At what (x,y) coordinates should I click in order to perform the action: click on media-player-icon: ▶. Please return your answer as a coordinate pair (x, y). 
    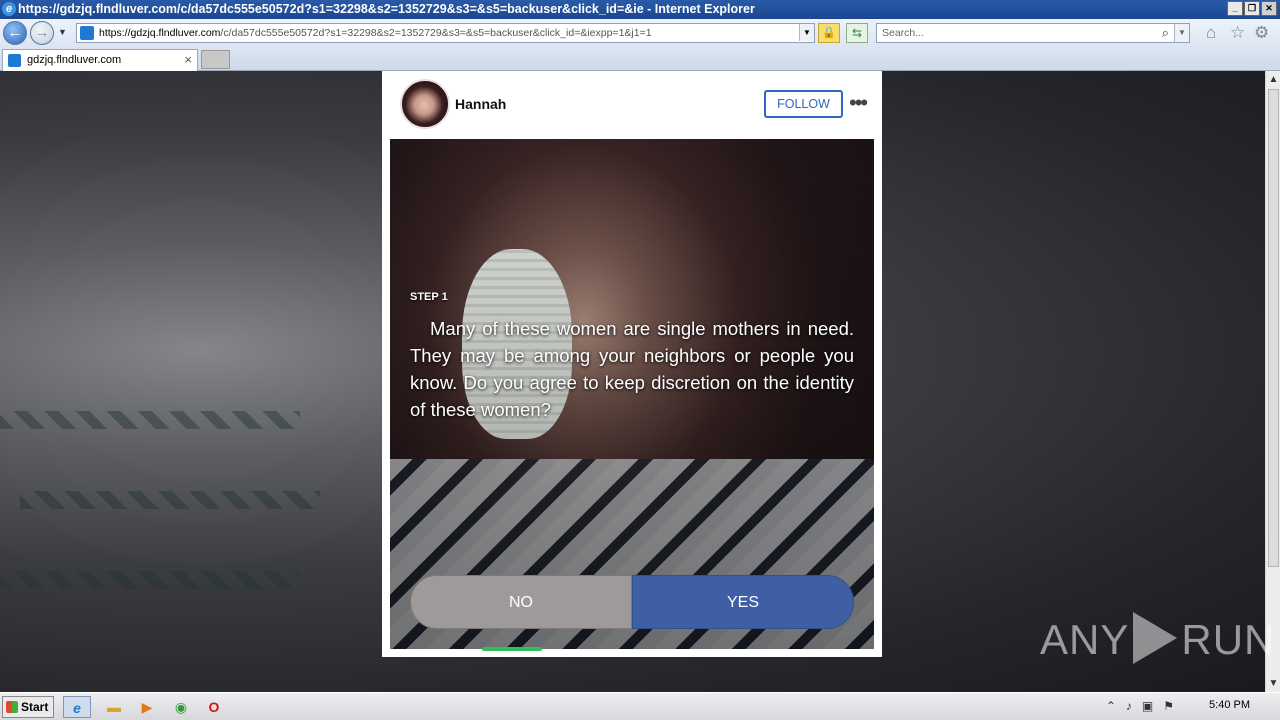
    Looking at the image, I should click on (147, 707).